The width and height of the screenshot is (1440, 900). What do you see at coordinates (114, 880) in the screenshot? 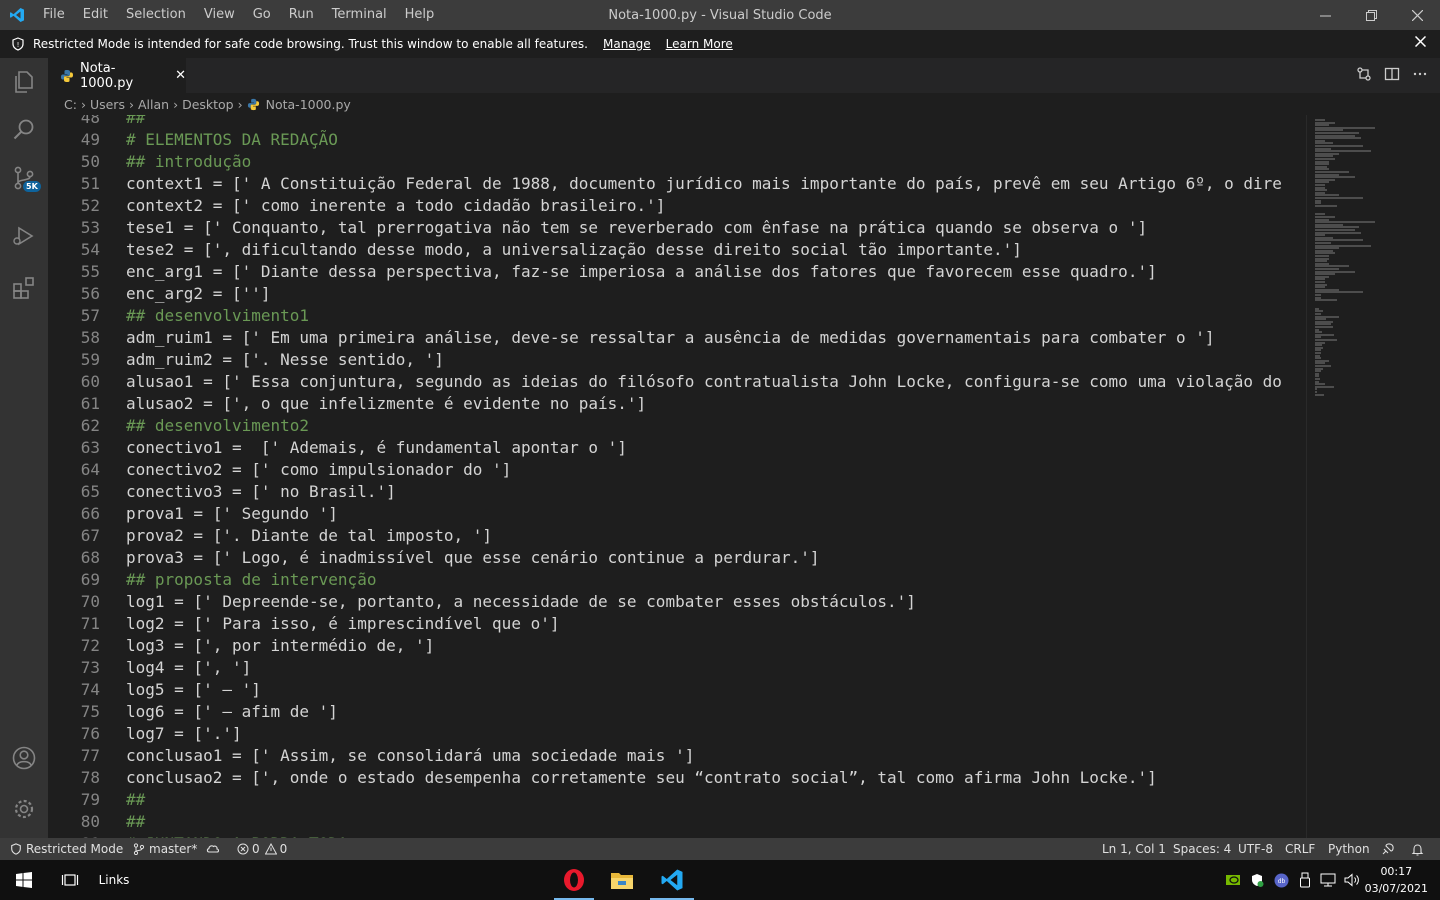
I see `links-toolbar: Links` at bounding box center [114, 880].